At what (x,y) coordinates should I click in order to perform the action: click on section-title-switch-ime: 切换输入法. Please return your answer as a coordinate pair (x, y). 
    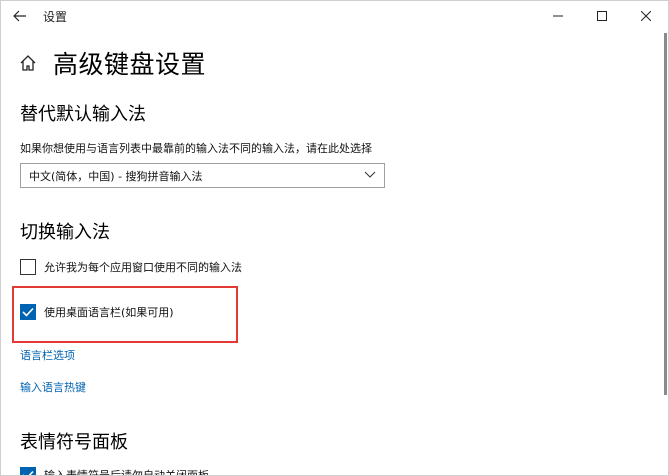
    Looking at the image, I should click on (65, 232).